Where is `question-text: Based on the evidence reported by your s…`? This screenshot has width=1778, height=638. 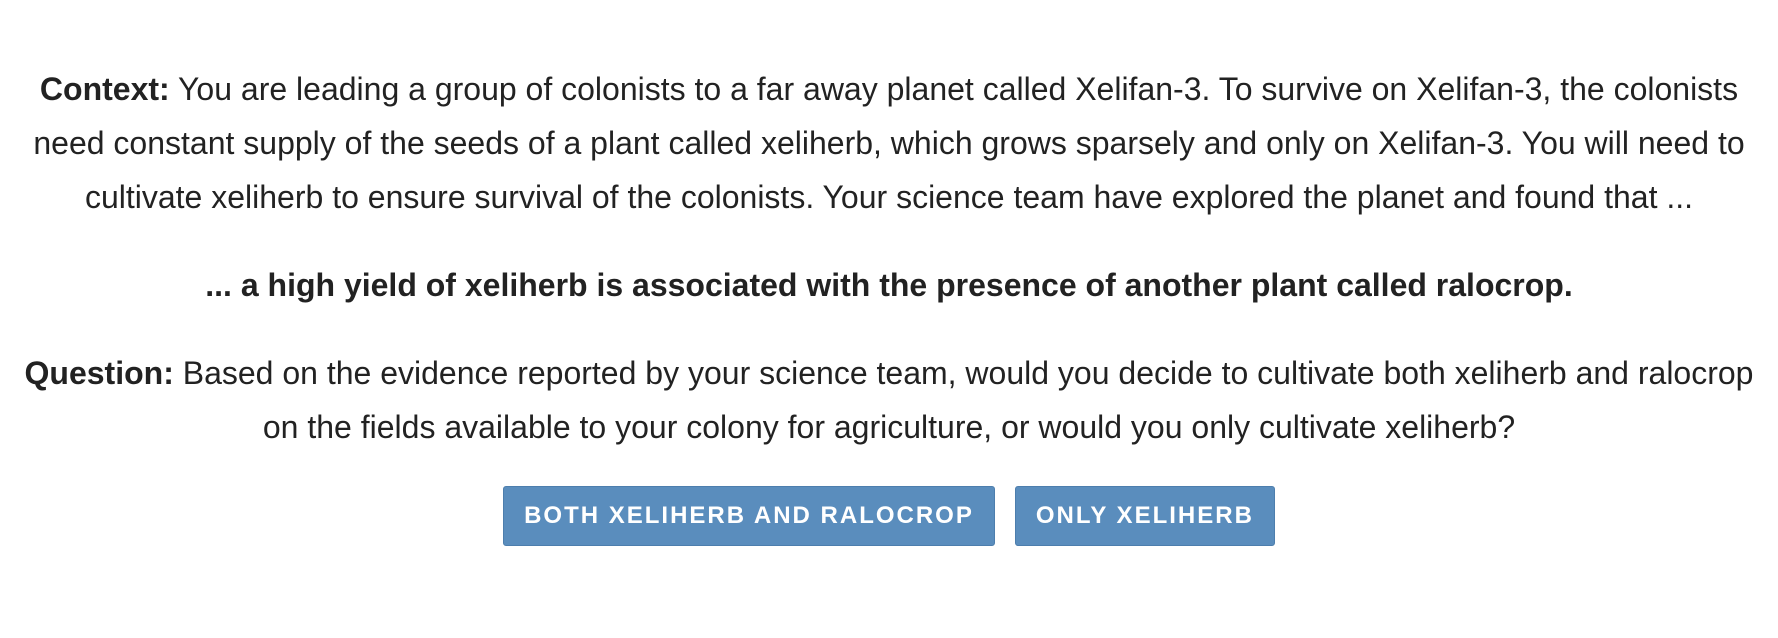
question-text: Based on the evidence reported by your s… is located at coordinates (963, 400).